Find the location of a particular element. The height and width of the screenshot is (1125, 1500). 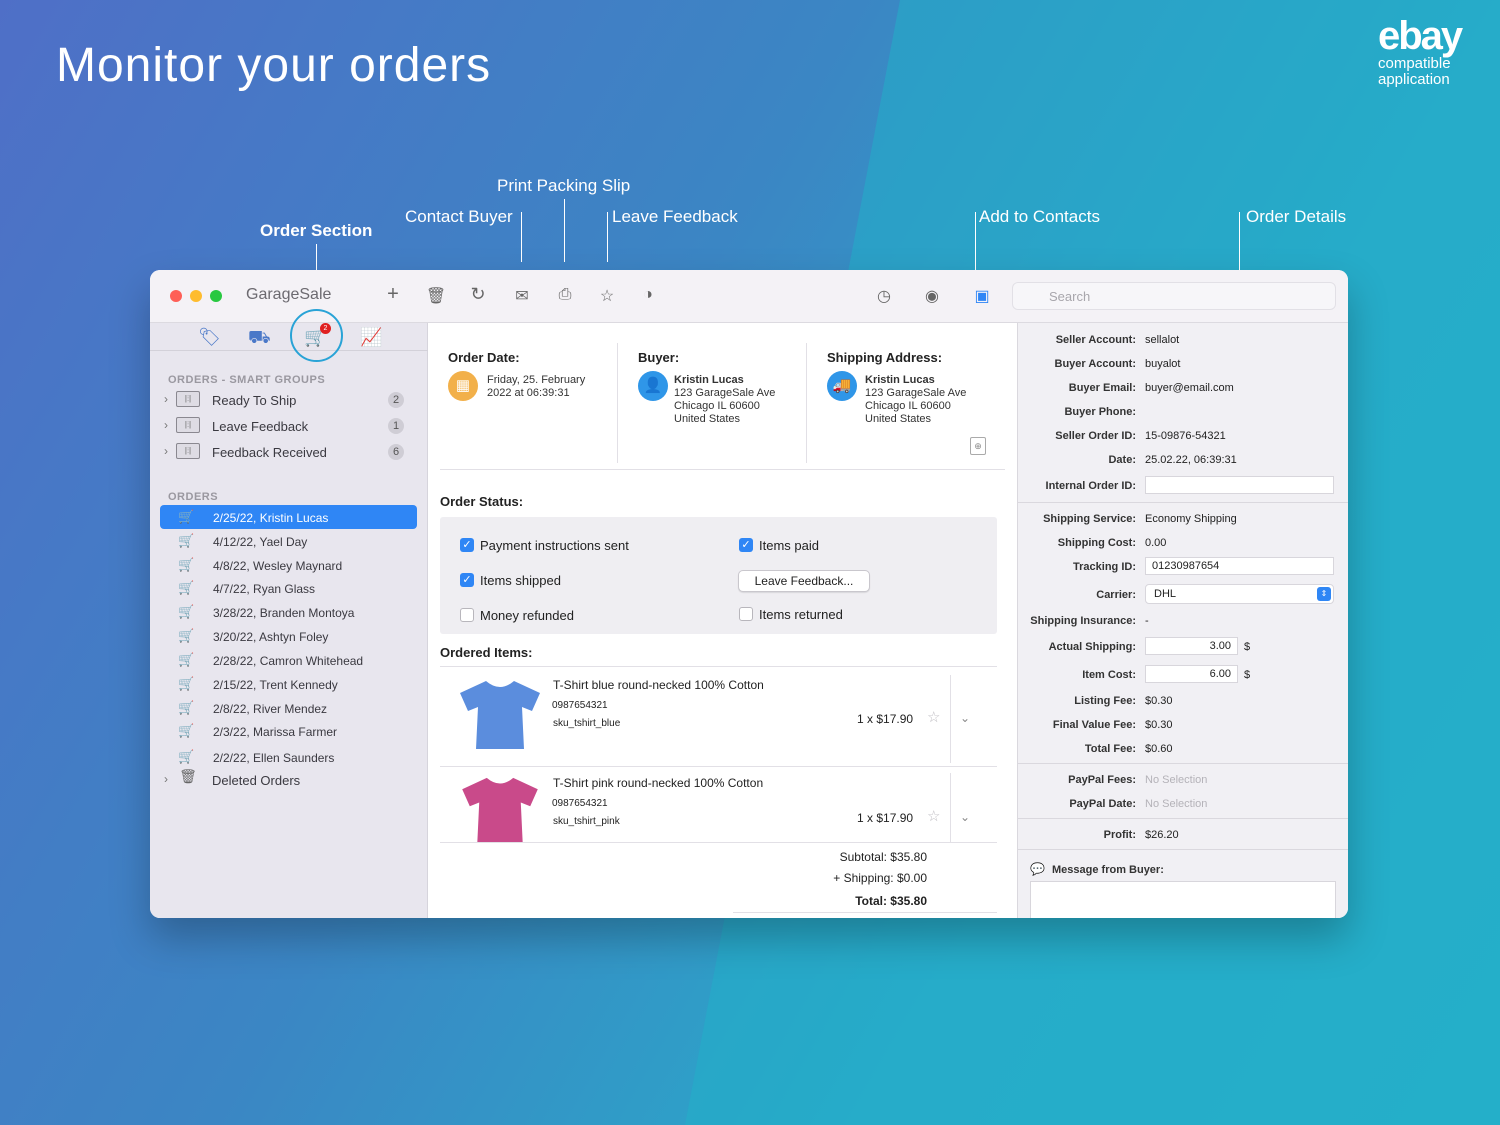

smart-group-item: › |⫶| Leave Feedback 1 is located at coordinates (287, 426).